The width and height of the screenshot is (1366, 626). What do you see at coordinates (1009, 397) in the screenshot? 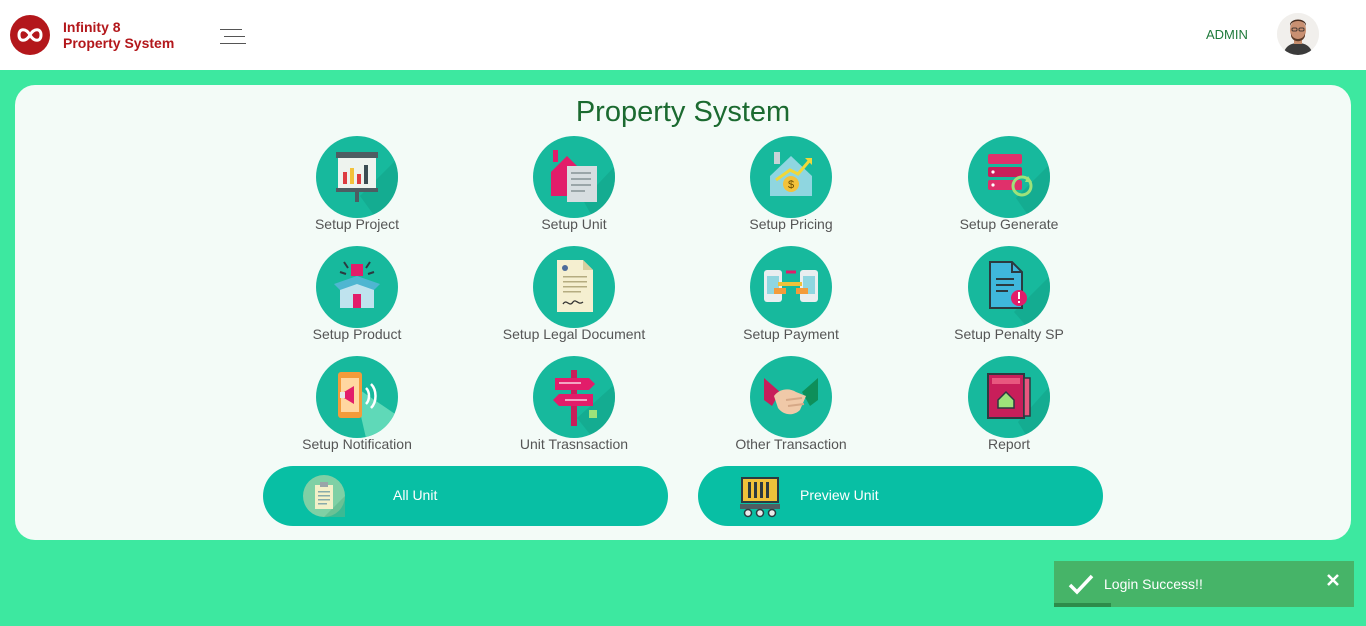
I see `report-book-icon` at bounding box center [1009, 397].